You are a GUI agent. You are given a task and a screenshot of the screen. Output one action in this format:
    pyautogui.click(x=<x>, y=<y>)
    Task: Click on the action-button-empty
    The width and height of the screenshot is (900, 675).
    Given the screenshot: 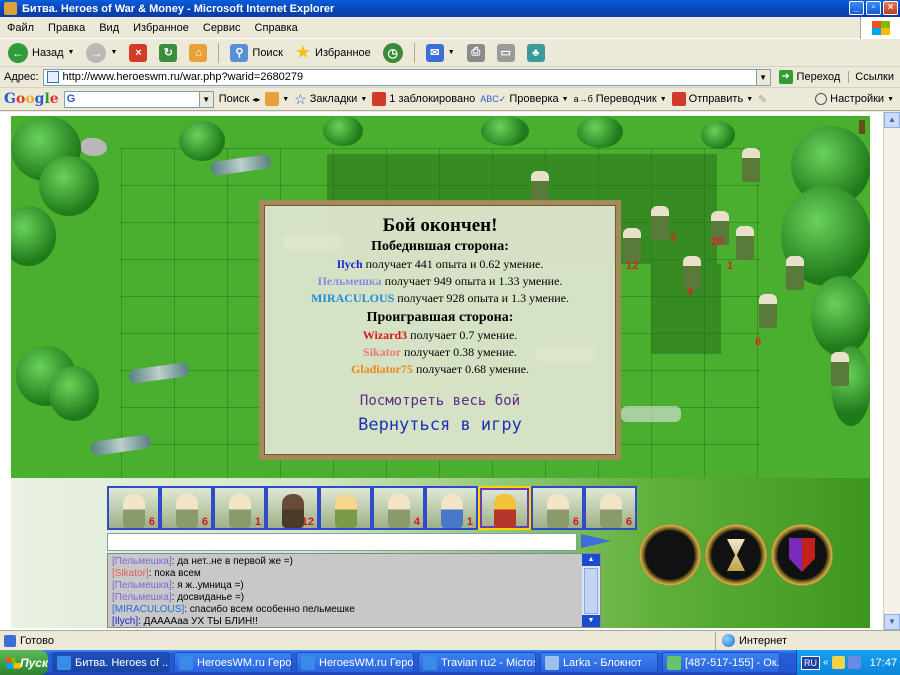 What is the action you would take?
    pyautogui.click(x=670, y=555)
    